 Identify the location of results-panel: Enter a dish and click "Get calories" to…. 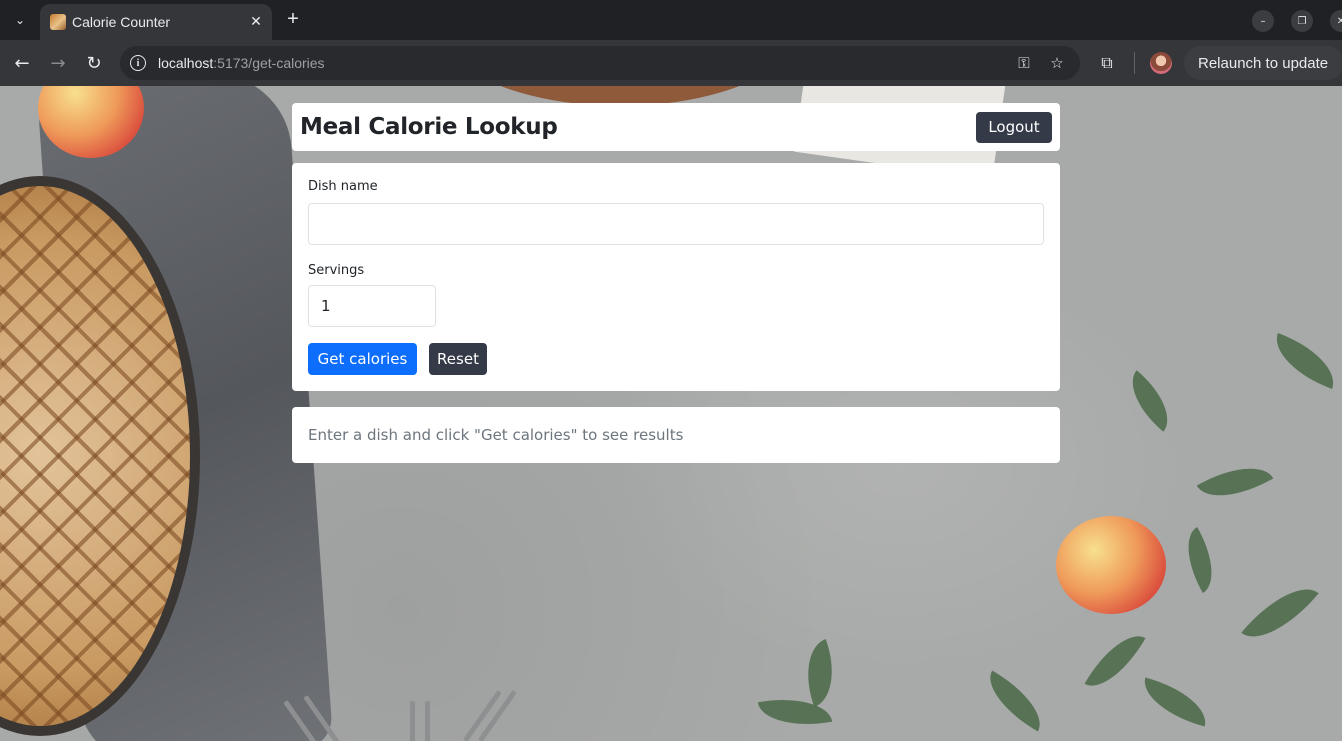
(676, 435).